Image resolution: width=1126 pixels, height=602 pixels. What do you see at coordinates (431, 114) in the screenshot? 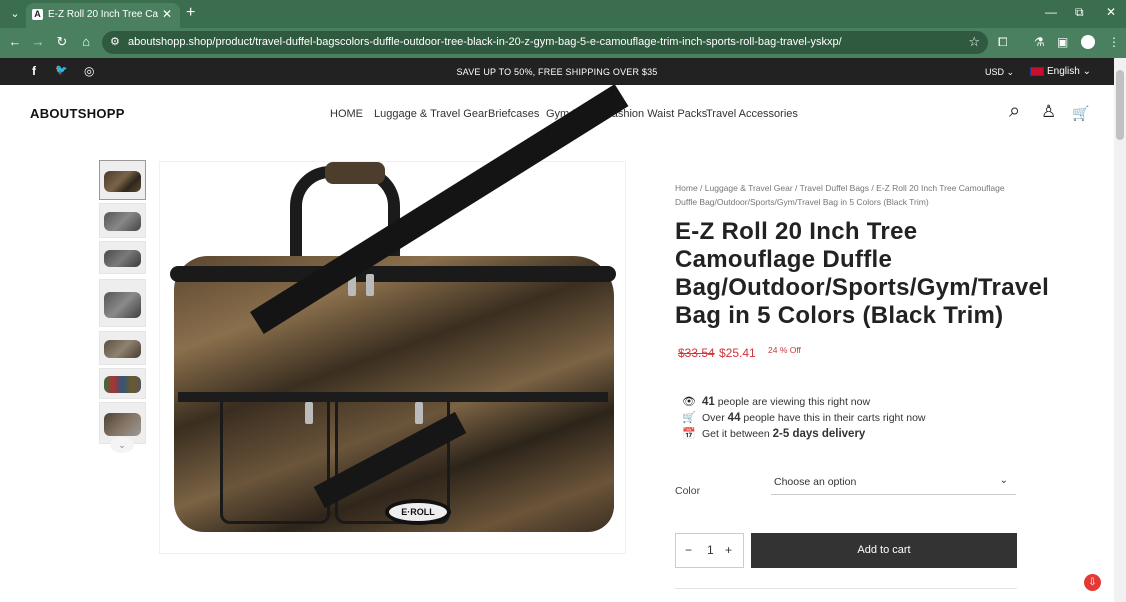
I see `nav-luggage: Luggage & Travel Gear` at bounding box center [431, 114].